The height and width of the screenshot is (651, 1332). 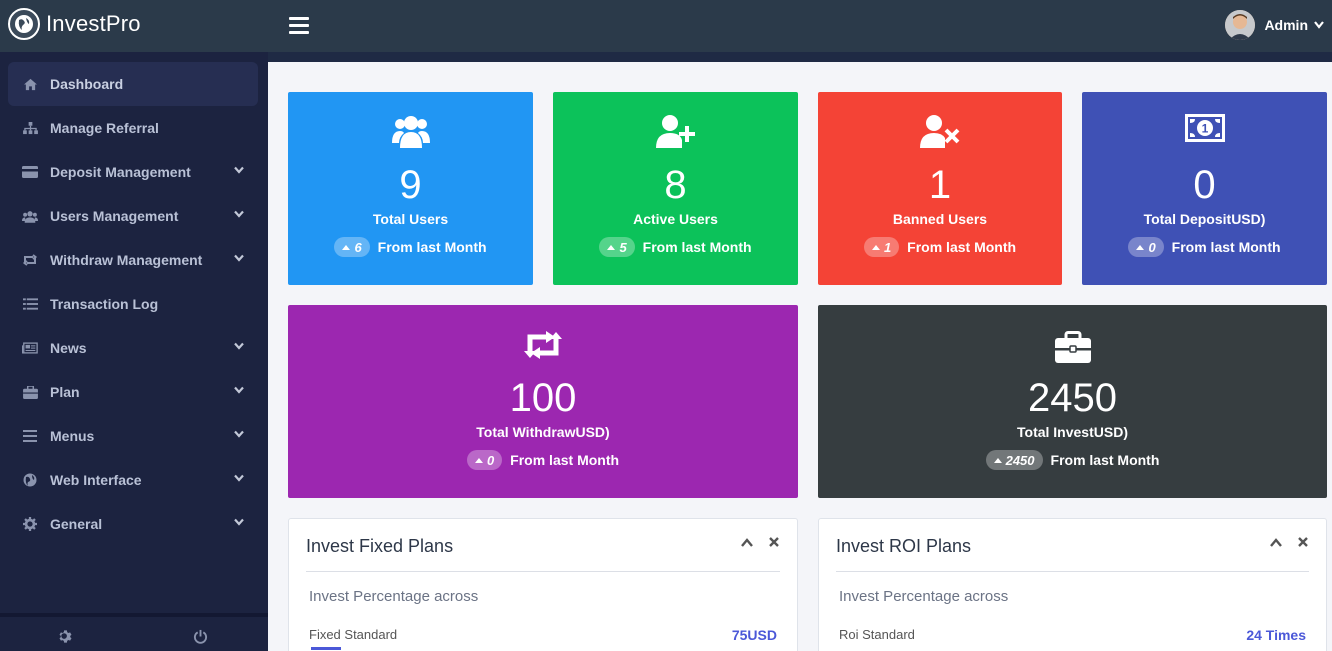 What do you see at coordinates (940, 185) in the screenshot?
I see `stat-value: 1` at bounding box center [940, 185].